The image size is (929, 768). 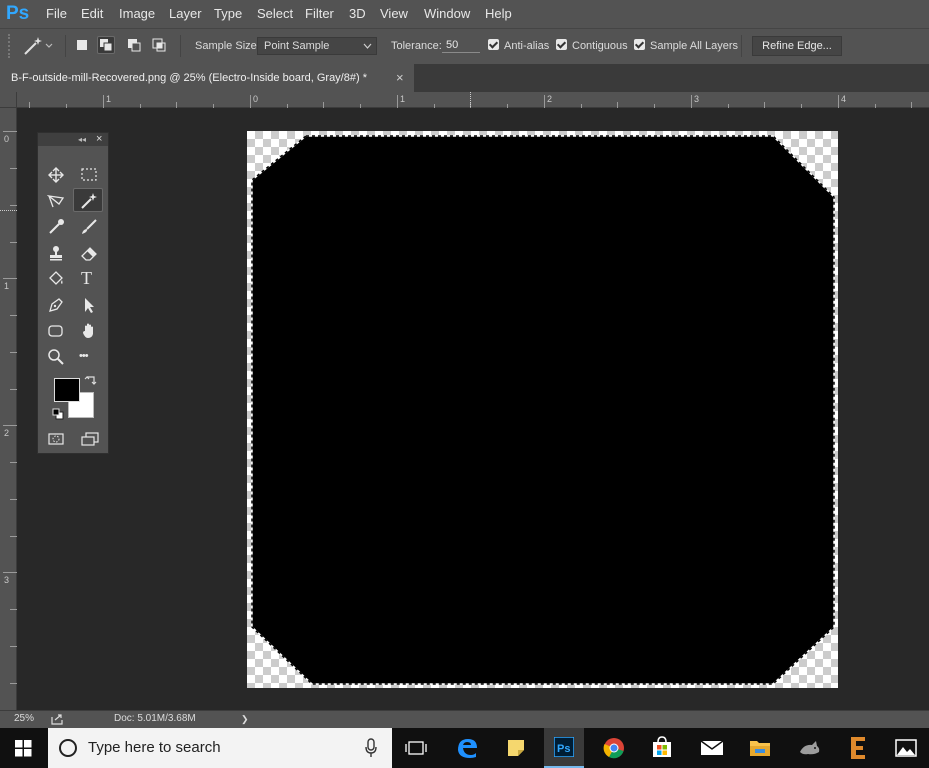 What do you see at coordinates (82, 139) in the screenshot?
I see `collapse-panel-icon: ◂◂` at bounding box center [82, 139].